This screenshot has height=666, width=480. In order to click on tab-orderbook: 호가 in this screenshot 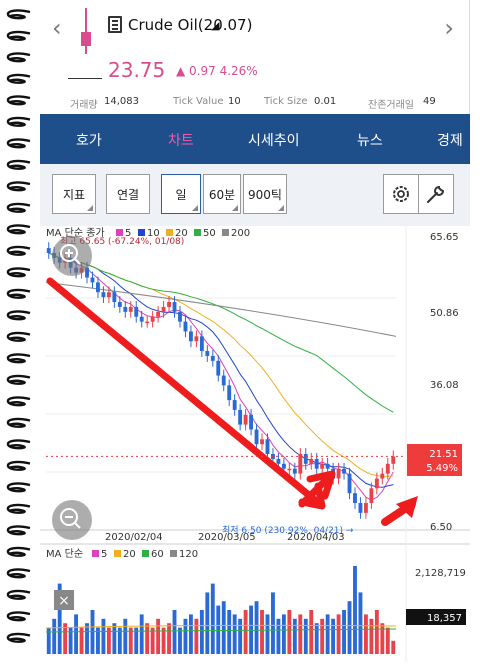, I will do `click(89, 140)`.